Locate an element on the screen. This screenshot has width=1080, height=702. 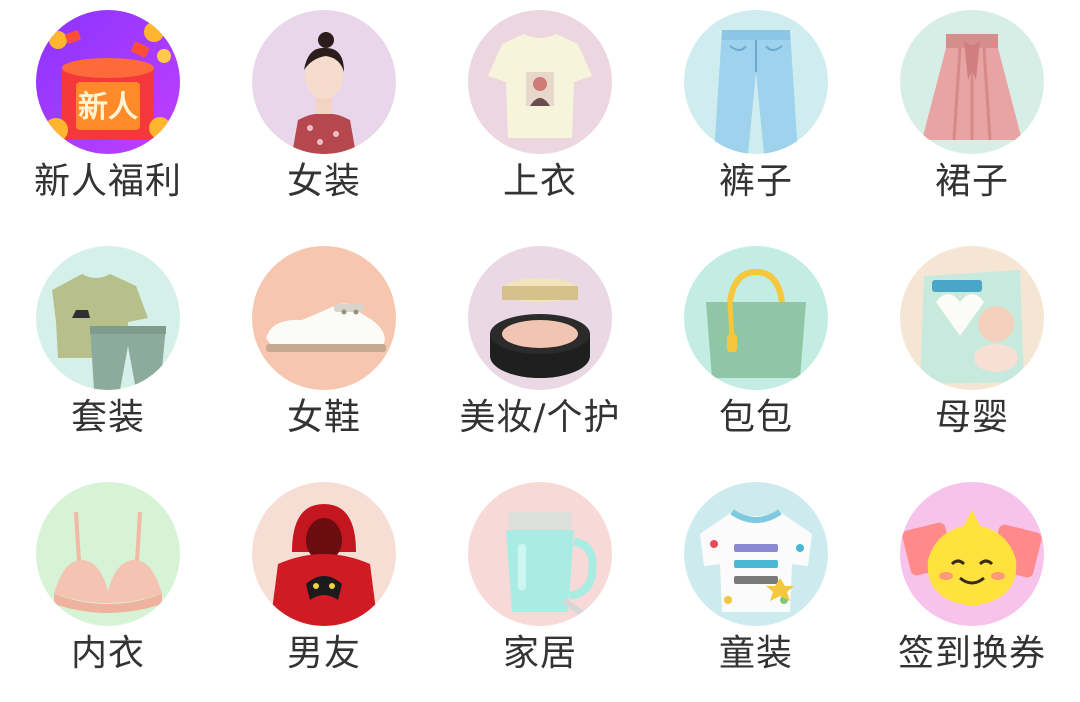
red-hoodie-icon is located at coordinates (324, 554).